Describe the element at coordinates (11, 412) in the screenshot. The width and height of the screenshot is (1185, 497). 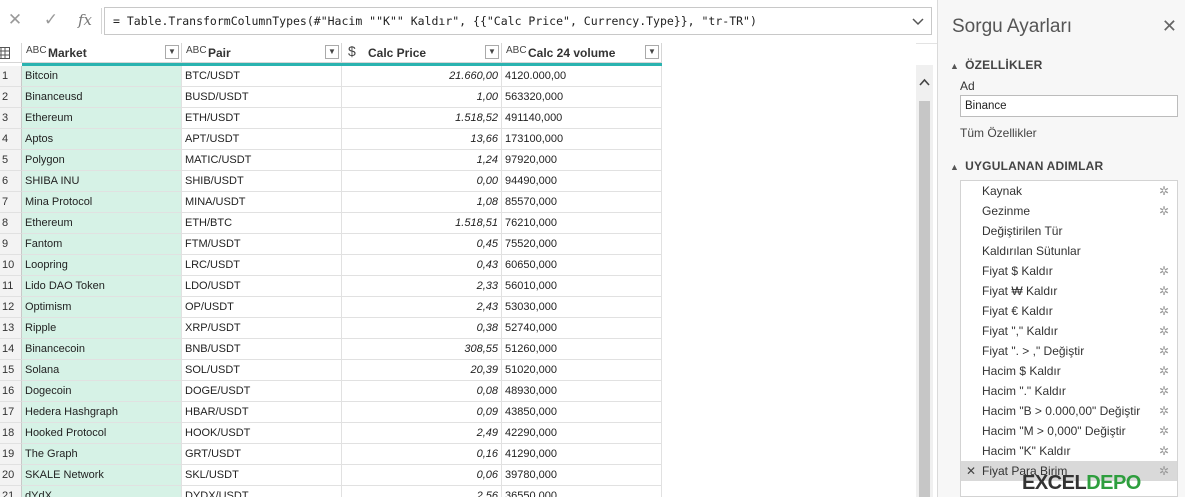
I see `row-number: 17` at that location.